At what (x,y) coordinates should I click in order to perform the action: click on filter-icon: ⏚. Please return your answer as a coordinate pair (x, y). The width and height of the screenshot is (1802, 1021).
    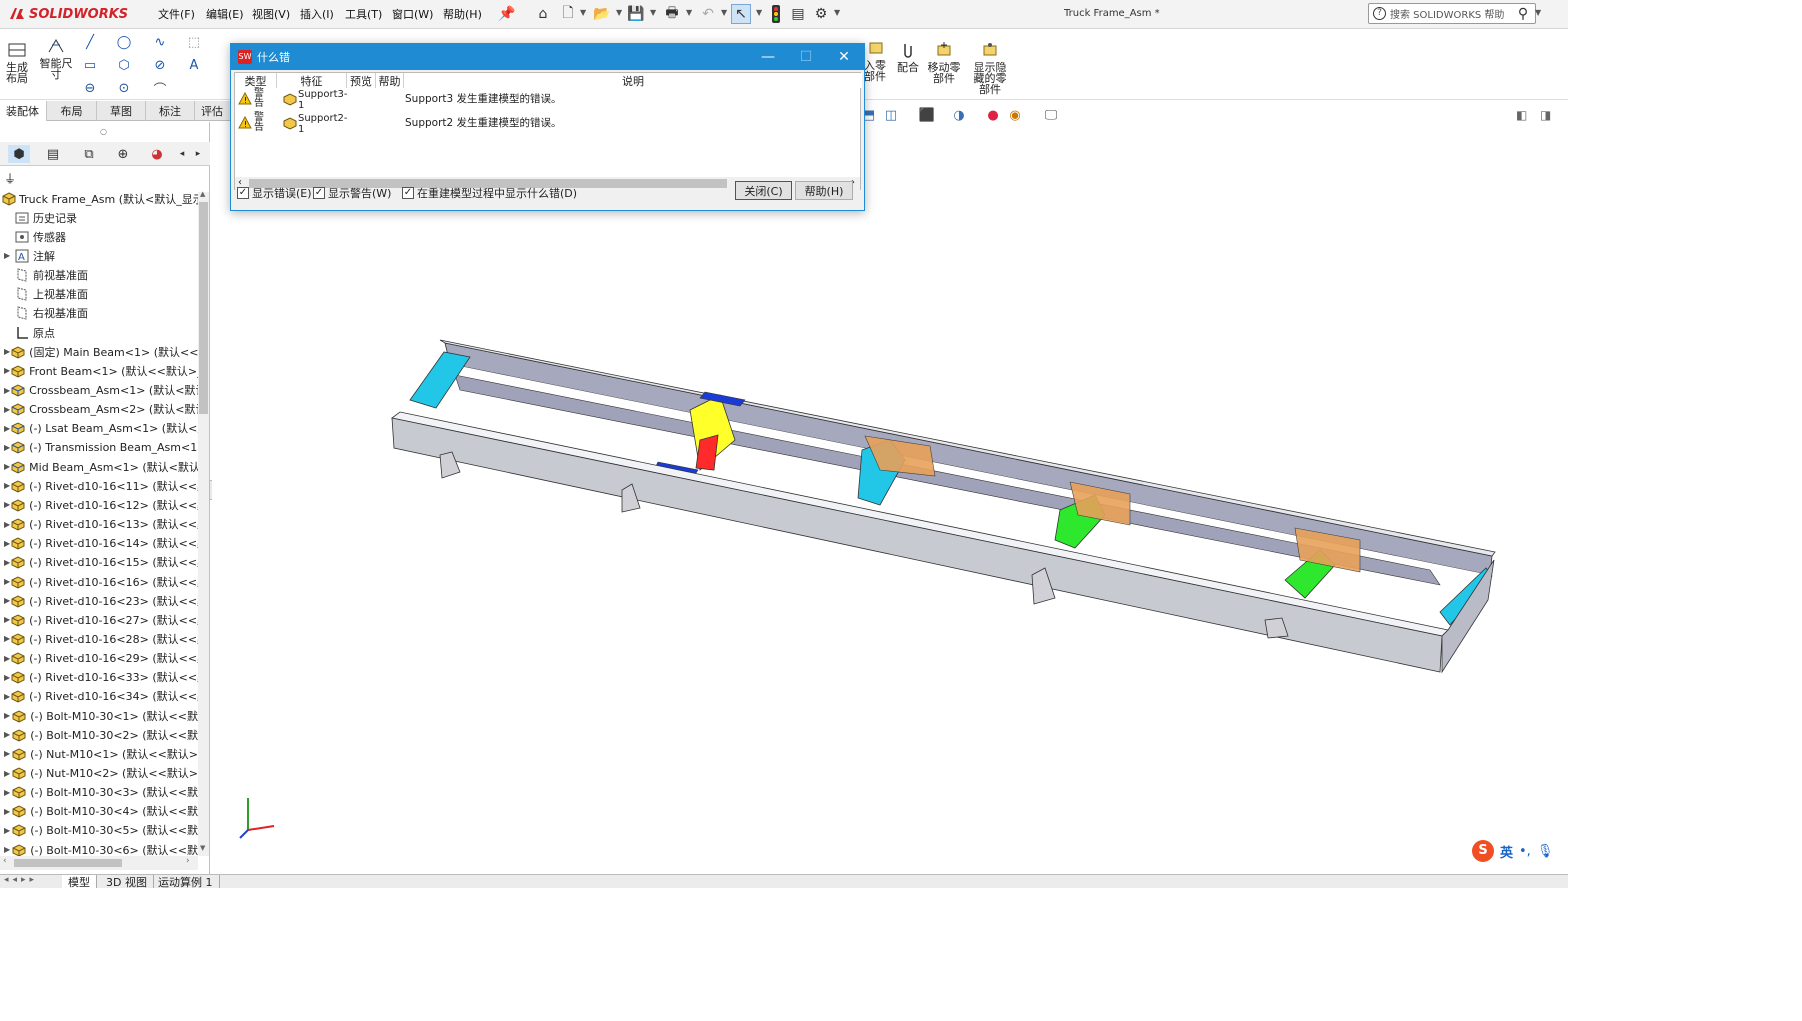
    Looking at the image, I should click on (10, 178).